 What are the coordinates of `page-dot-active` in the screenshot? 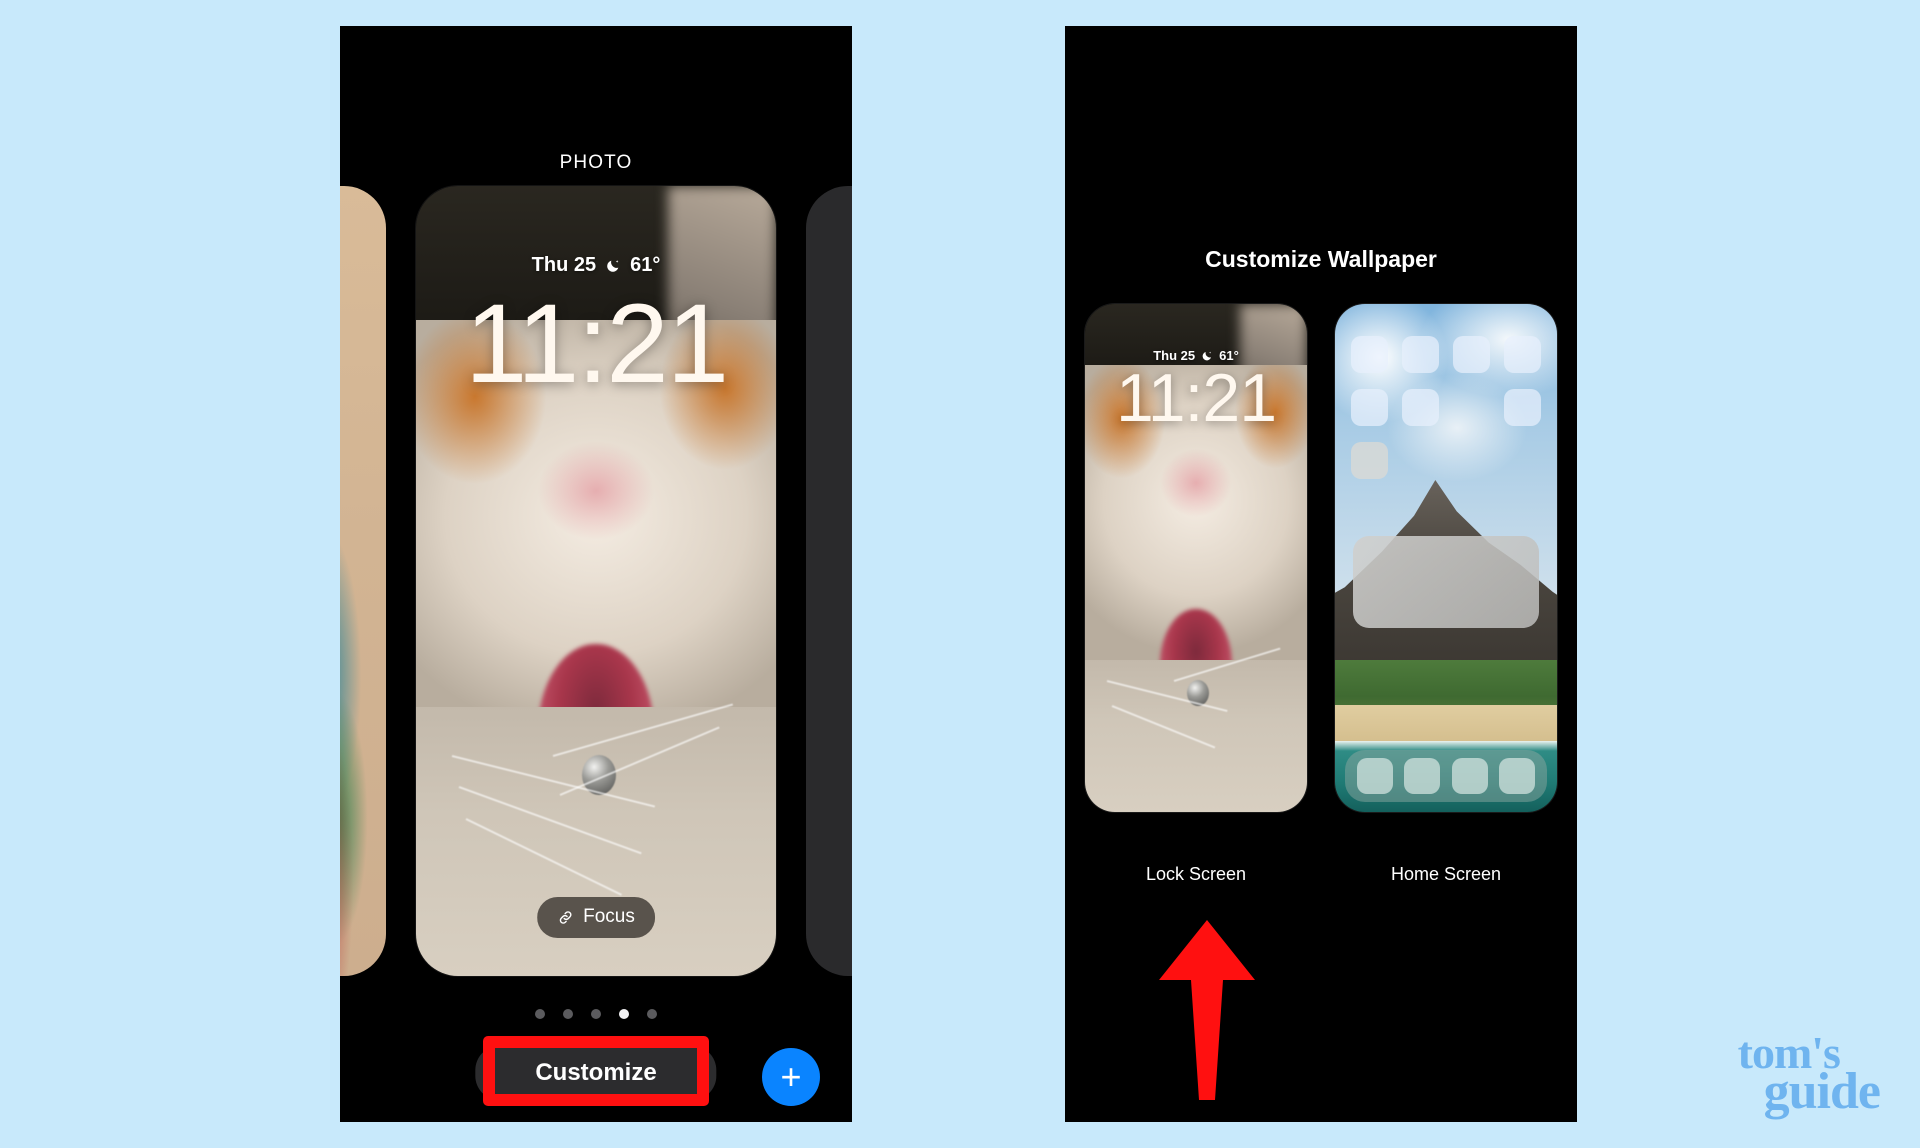 It's located at (624, 1014).